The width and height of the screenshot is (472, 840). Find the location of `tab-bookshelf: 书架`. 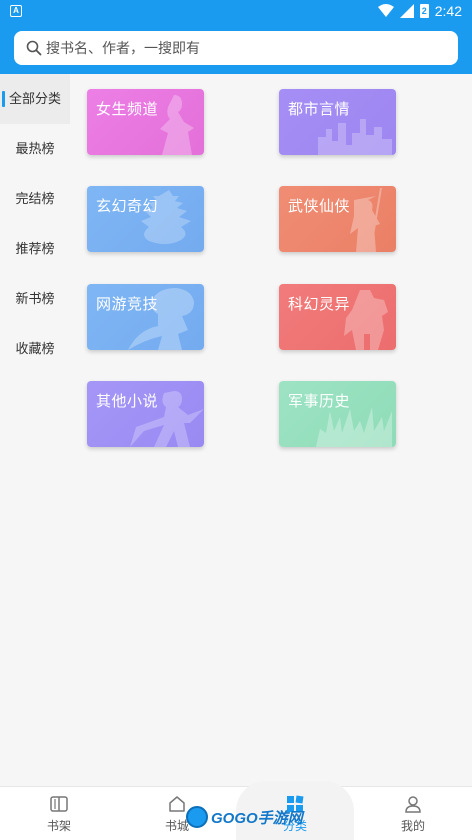

tab-bookshelf: 书架 is located at coordinates (59, 813).